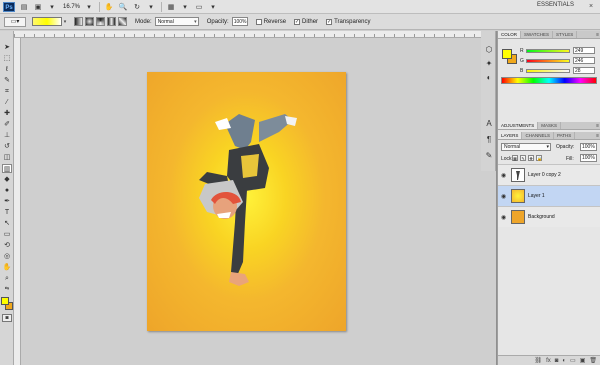  What do you see at coordinates (584, 70) in the screenshot?
I see `blue-value-input: 28` at bounding box center [584, 70].